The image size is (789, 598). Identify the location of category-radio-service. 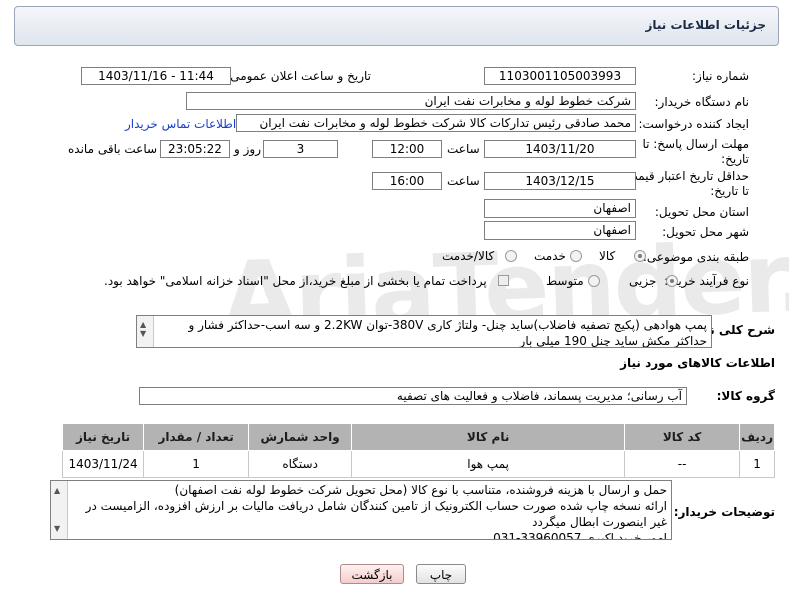
(576, 256).